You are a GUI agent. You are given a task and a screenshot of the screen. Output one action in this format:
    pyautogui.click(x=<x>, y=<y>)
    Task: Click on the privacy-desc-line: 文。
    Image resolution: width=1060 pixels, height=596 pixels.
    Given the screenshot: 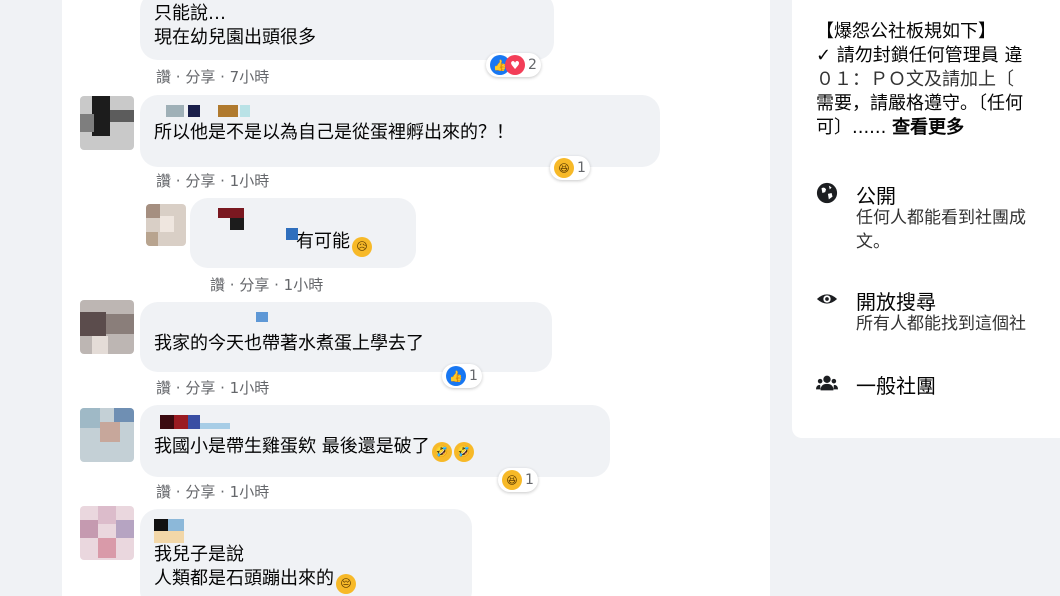 What is the action you would take?
    pyautogui.click(x=873, y=242)
    